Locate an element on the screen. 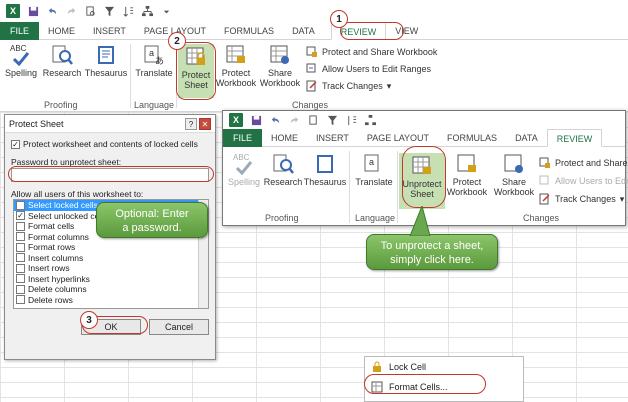 The image size is (628, 402). list-item: Format rows is located at coordinates (111, 247).